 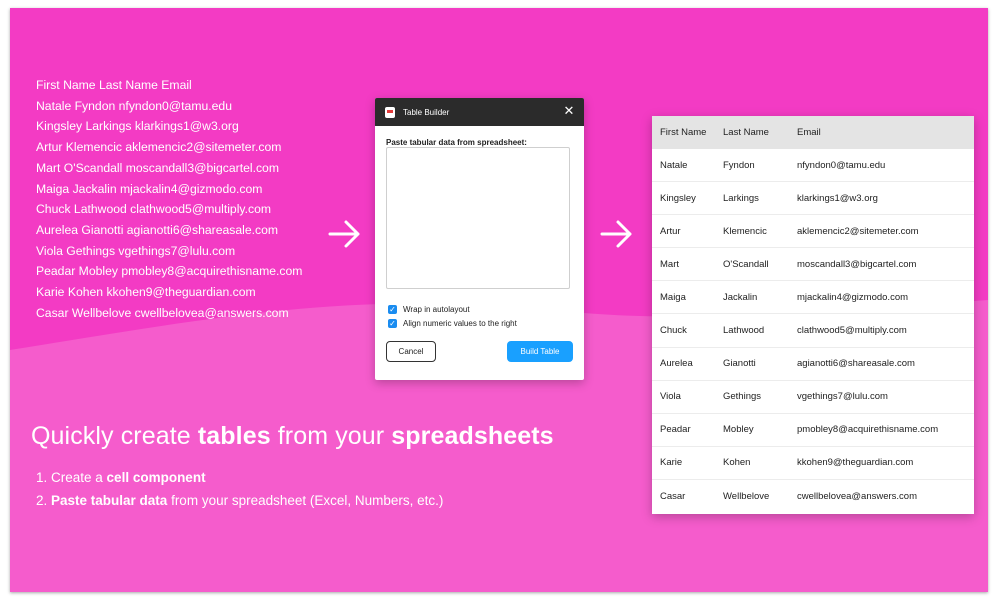 What do you see at coordinates (673, 297) in the screenshot?
I see `cell-first-name: Maiga` at bounding box center [673, 297].